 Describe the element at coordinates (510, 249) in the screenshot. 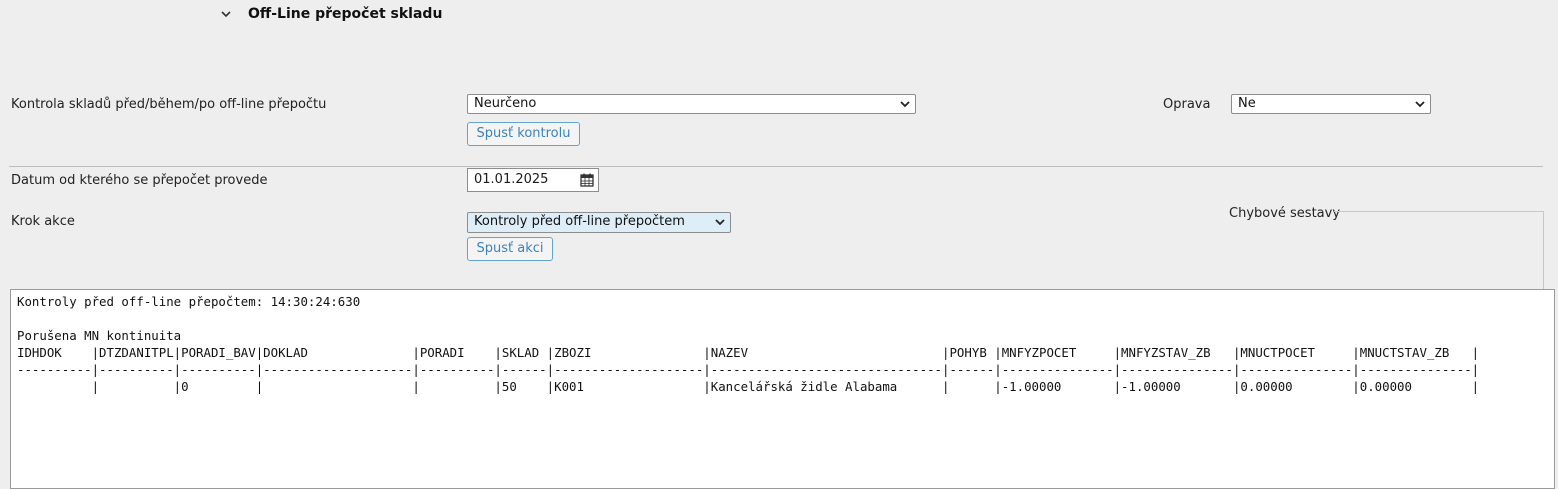

I see `run-action-button: Spusť akci` at that location.